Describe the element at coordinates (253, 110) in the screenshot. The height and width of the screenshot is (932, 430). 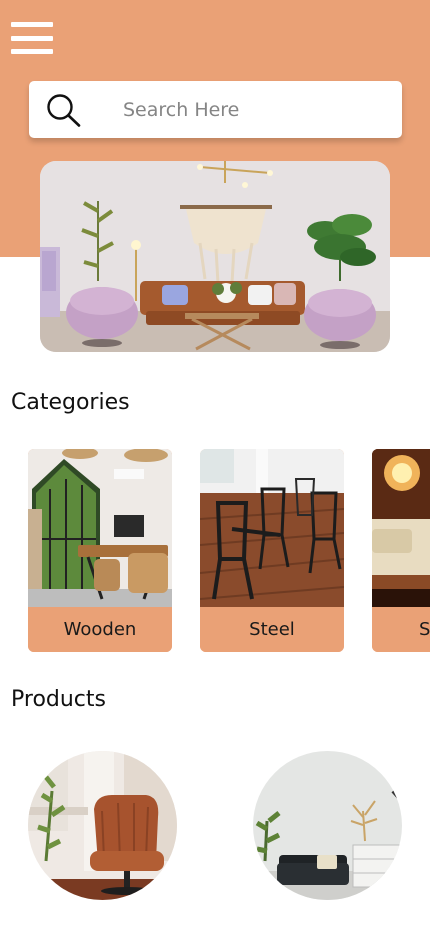
I see `search-input` at that location.